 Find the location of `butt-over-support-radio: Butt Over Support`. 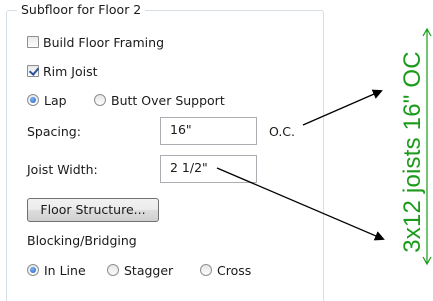

butt-over-support-radio: Butt Over Support is located at coordinates (159, 100).